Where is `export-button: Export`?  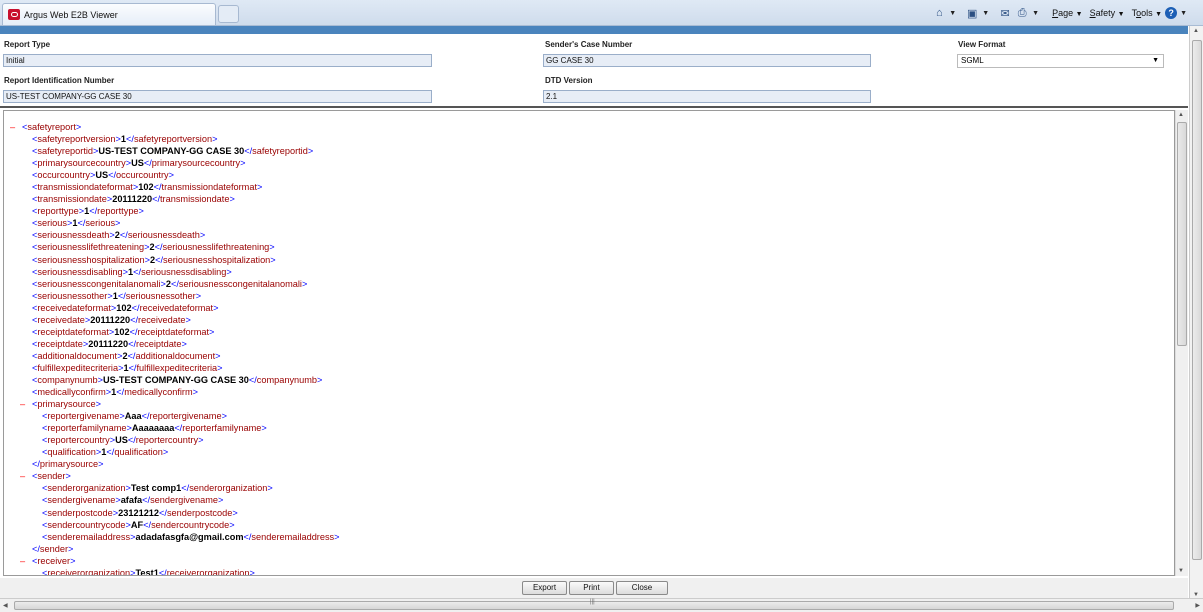
export-button: Export is located at coordinates (544, 588).